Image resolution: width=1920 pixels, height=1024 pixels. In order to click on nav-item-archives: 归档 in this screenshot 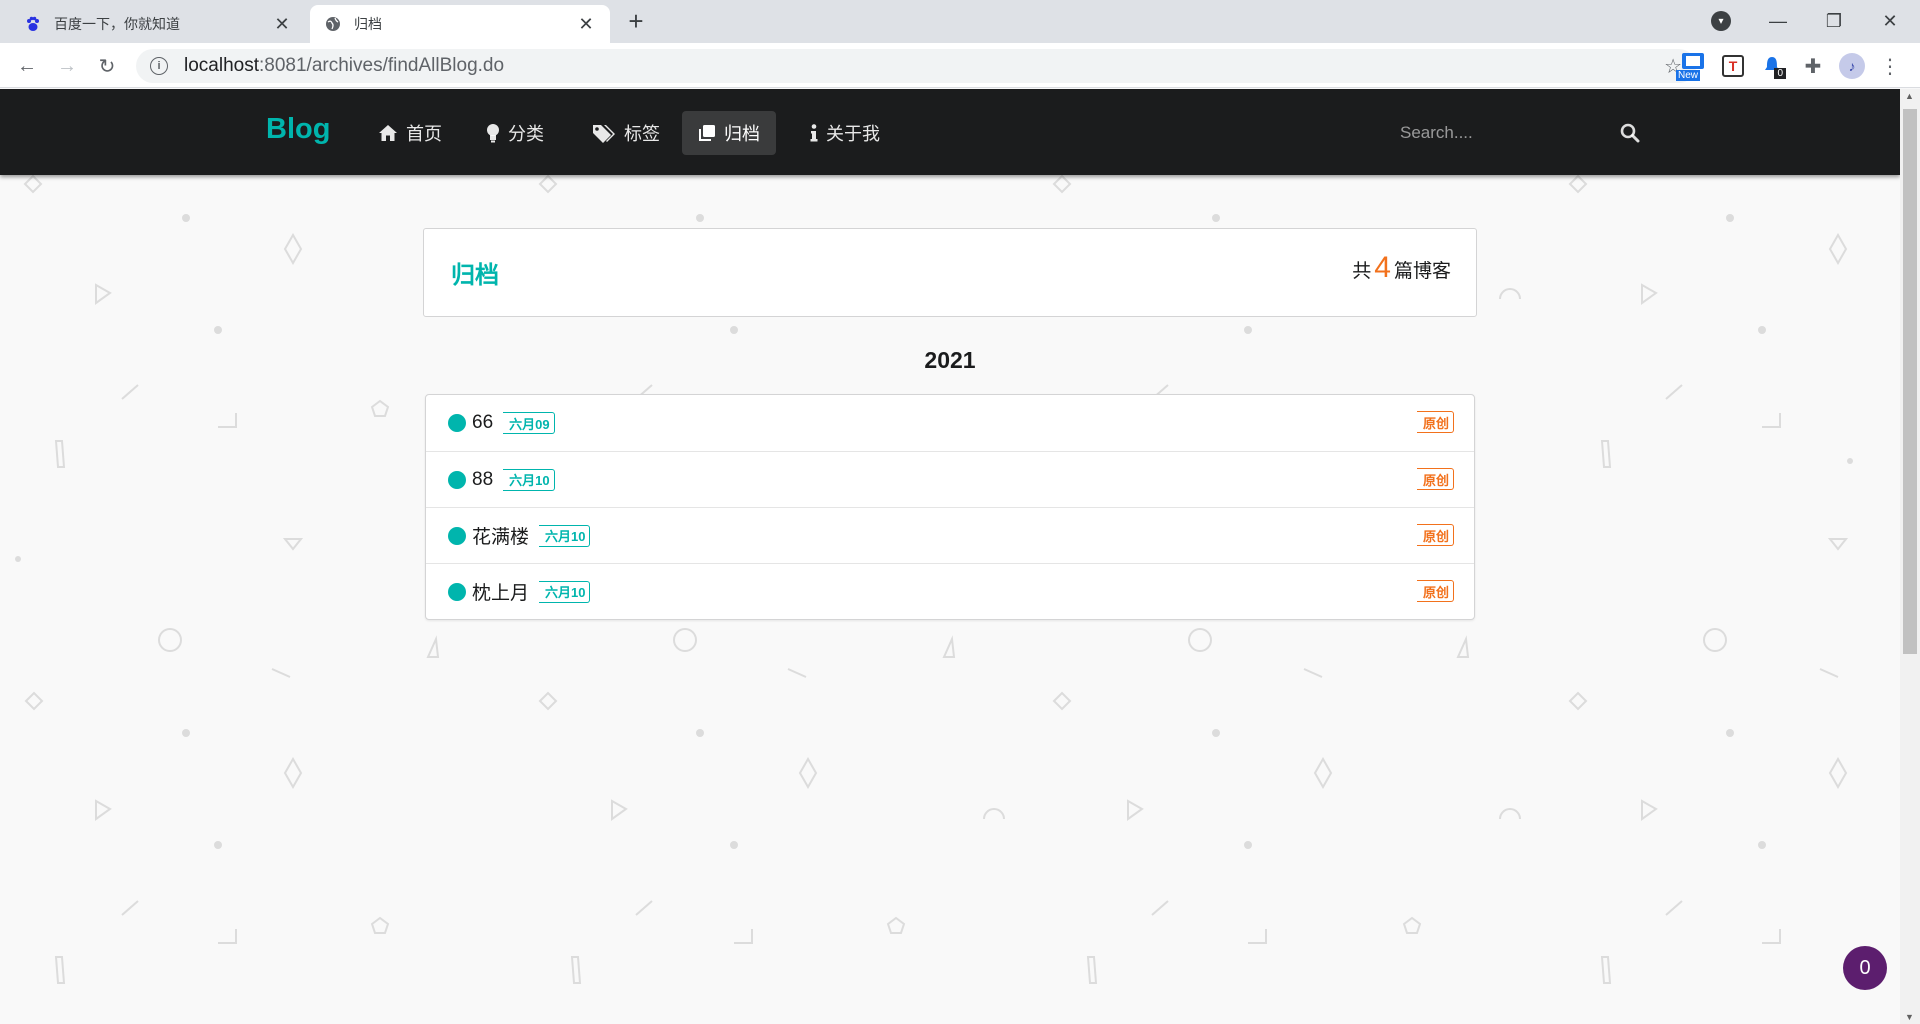, I will do `click(729, 133)`.